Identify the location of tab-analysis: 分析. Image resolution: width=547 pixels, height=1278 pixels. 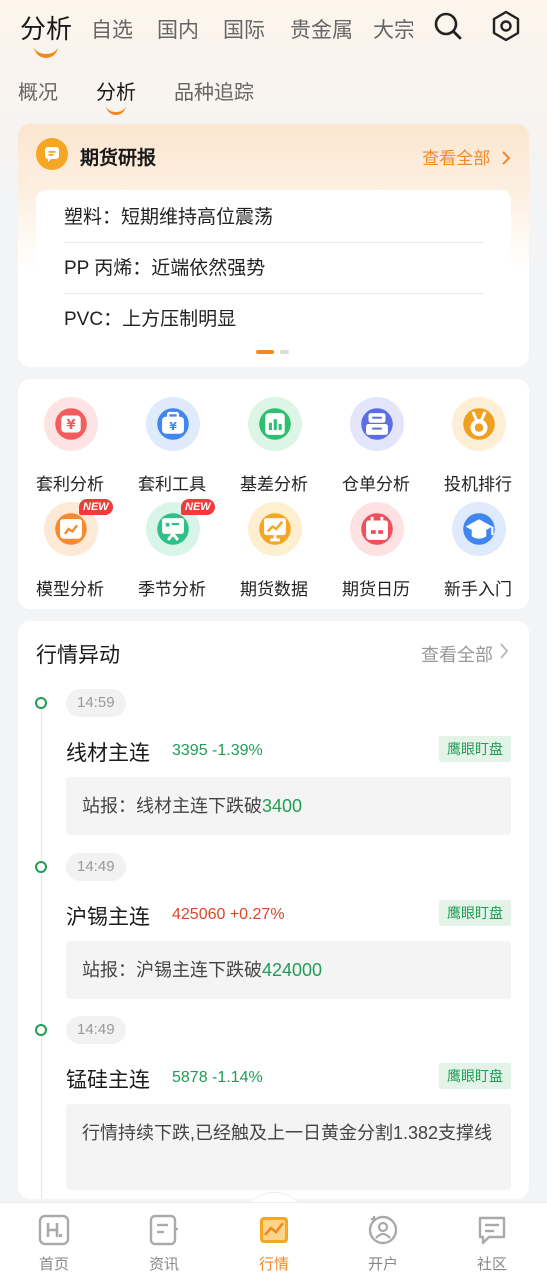
(46, 33).